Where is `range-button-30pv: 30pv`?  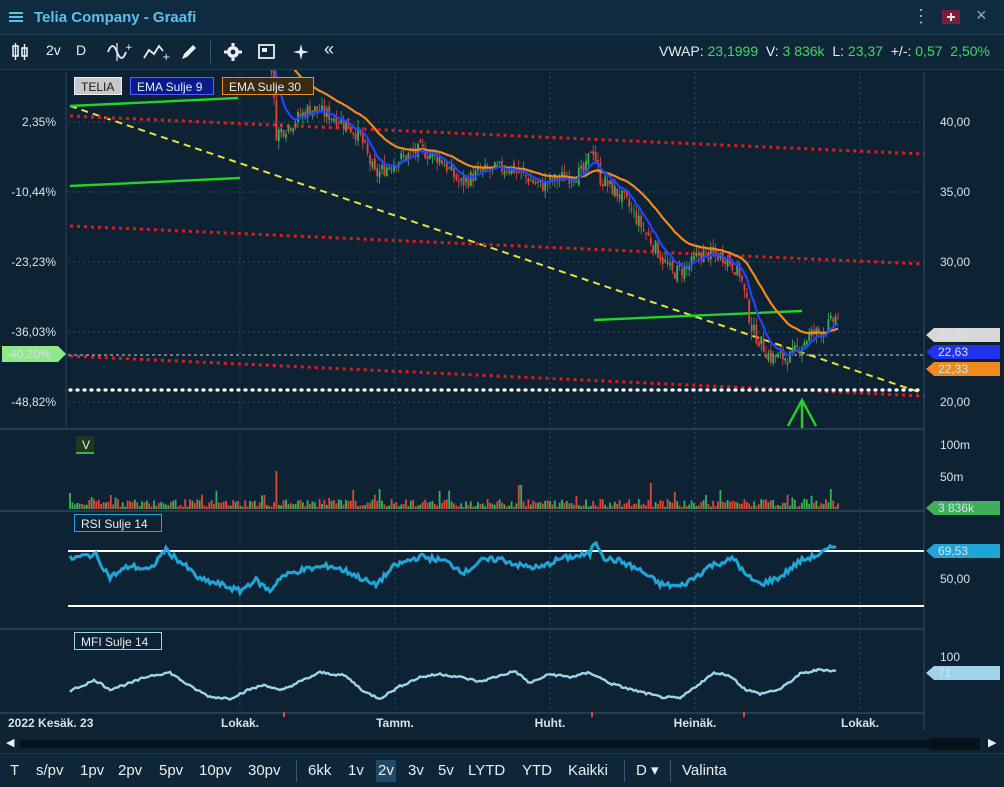 range-button-30pv: 30pv is located at coordinates (264, 771).